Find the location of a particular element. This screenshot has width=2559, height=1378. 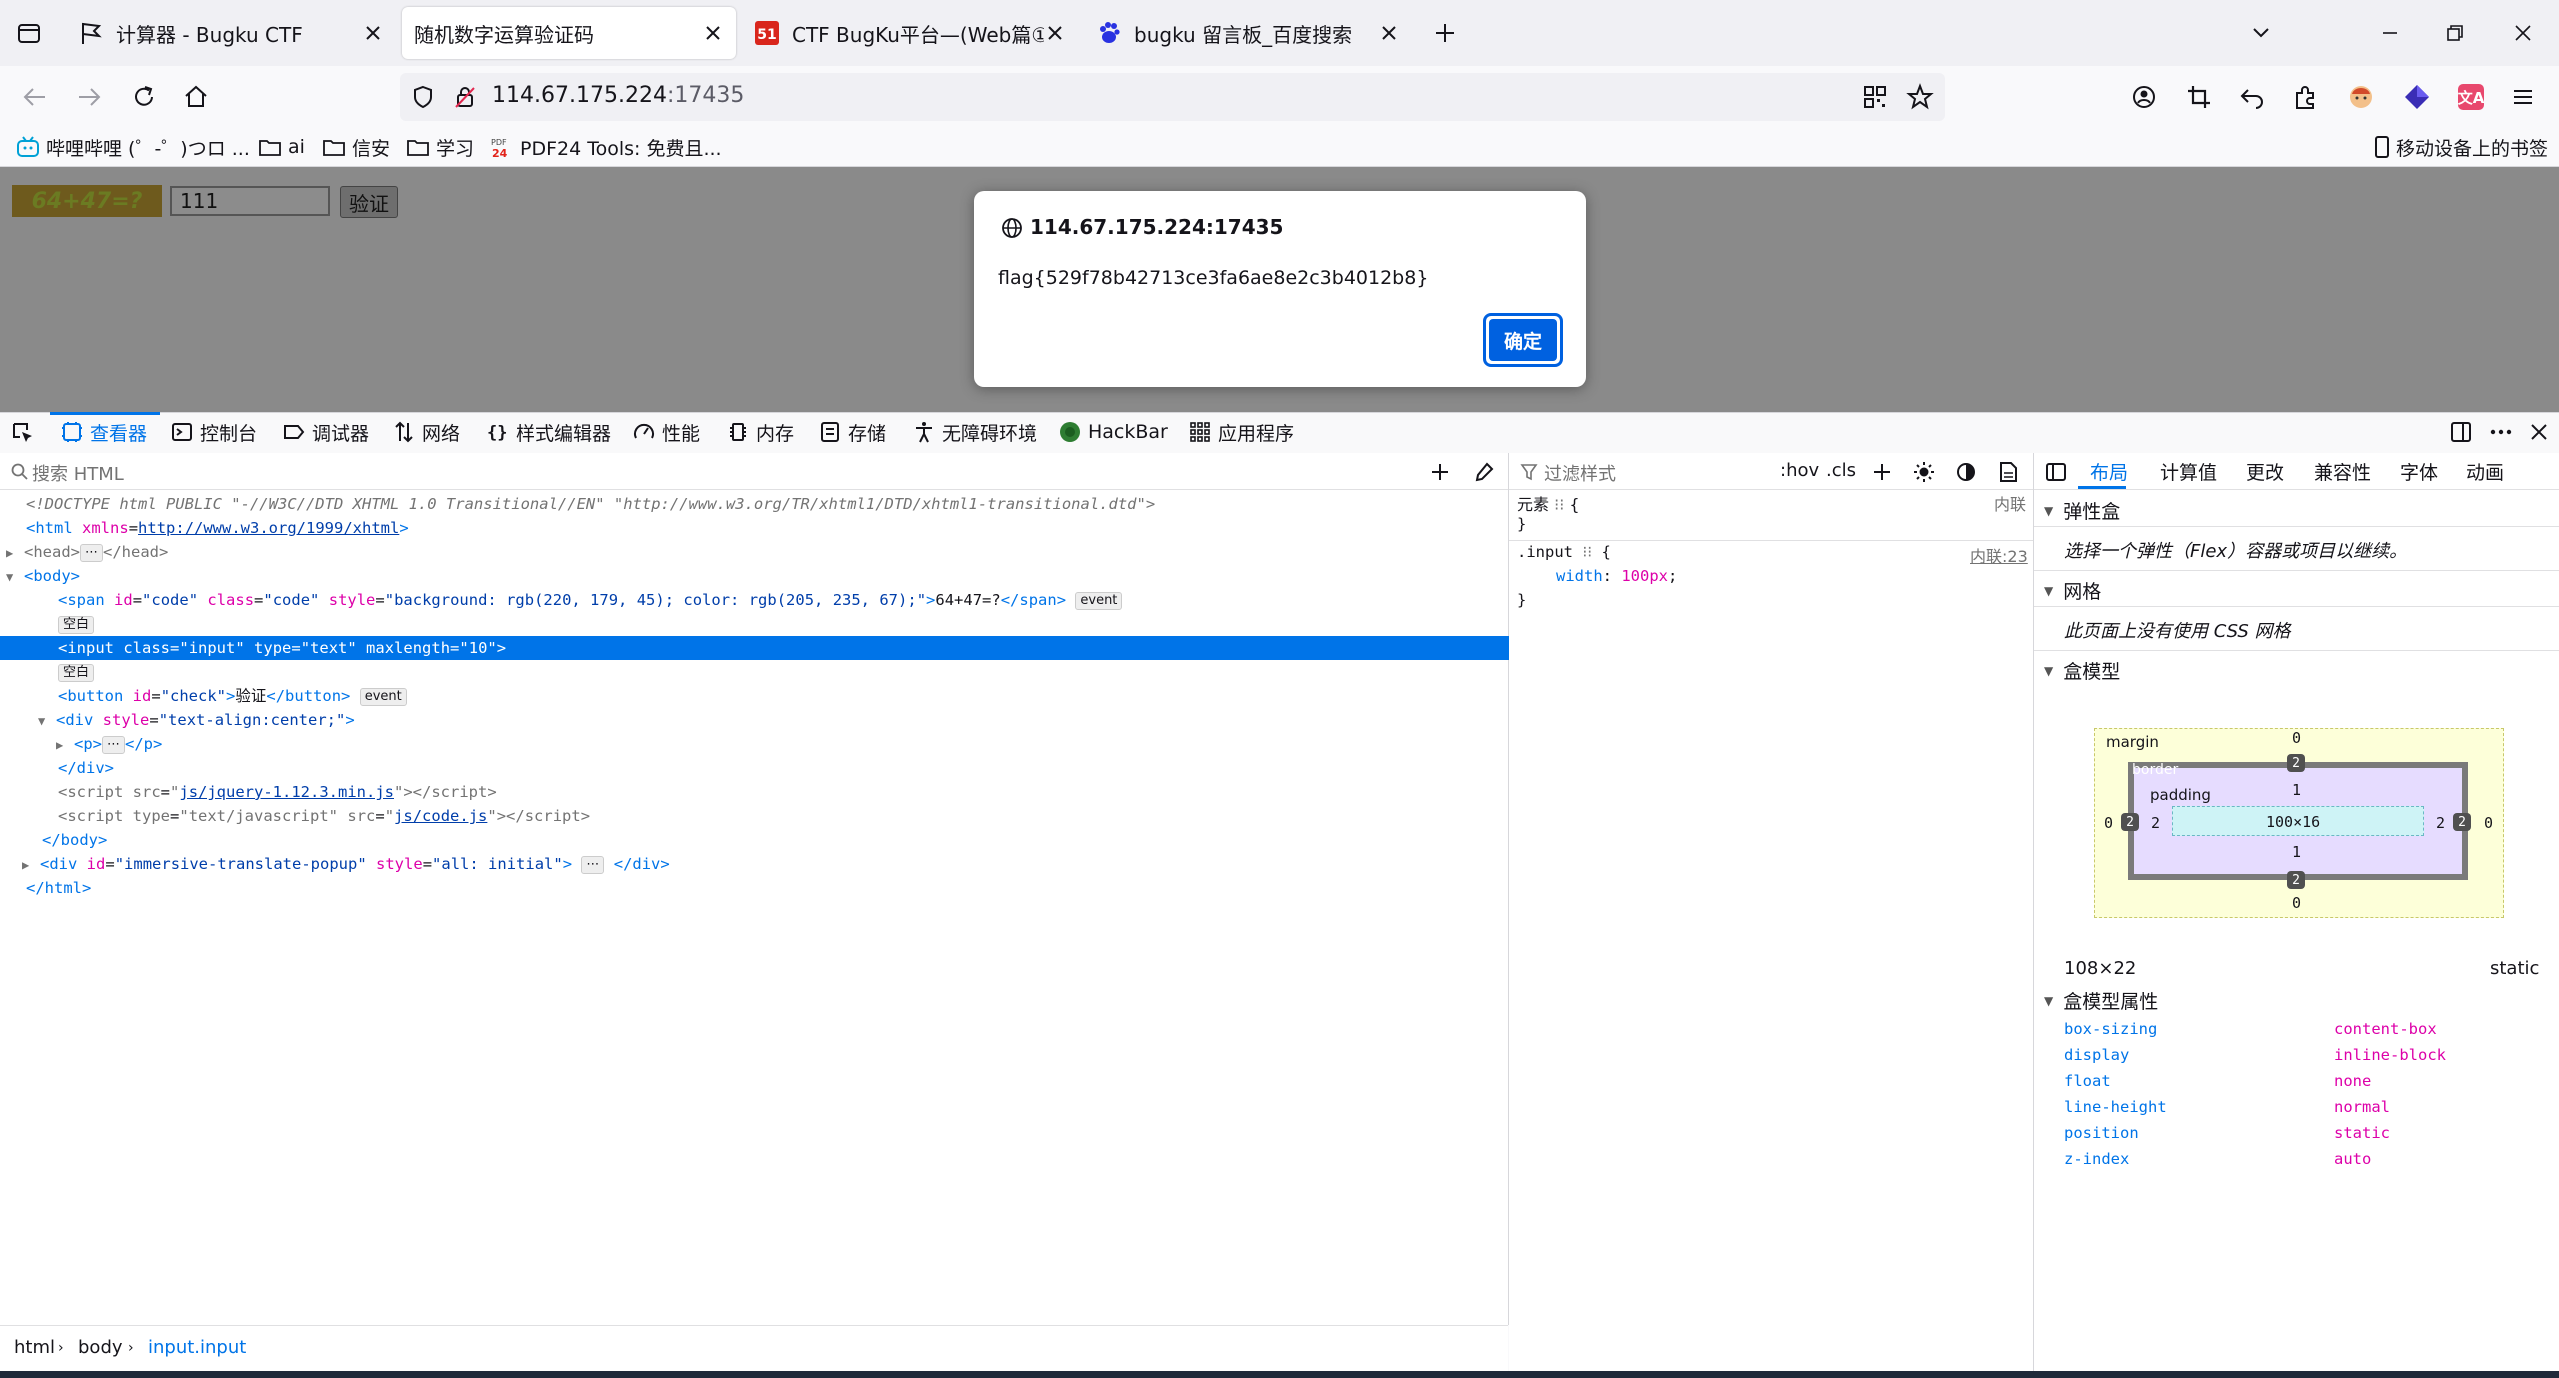

restore-icon is located at coordinates (2455, 33).